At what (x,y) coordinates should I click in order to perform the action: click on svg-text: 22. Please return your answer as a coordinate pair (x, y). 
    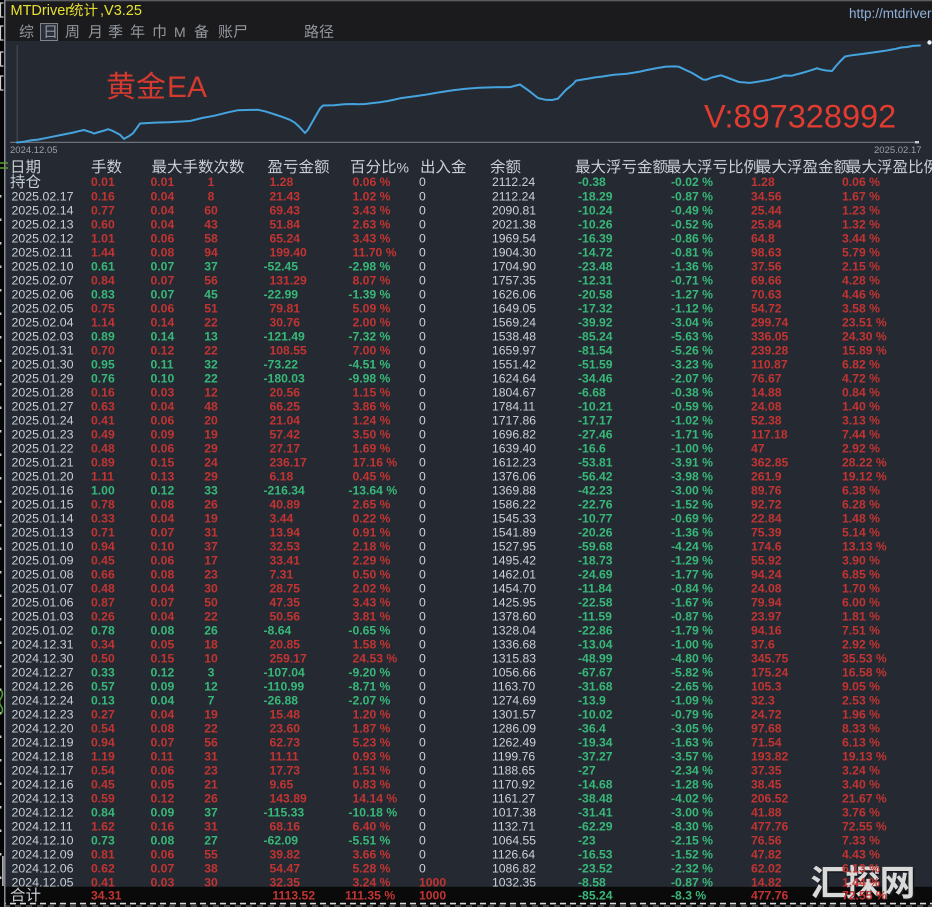
    Looking at the image, I should click on (211, 728).